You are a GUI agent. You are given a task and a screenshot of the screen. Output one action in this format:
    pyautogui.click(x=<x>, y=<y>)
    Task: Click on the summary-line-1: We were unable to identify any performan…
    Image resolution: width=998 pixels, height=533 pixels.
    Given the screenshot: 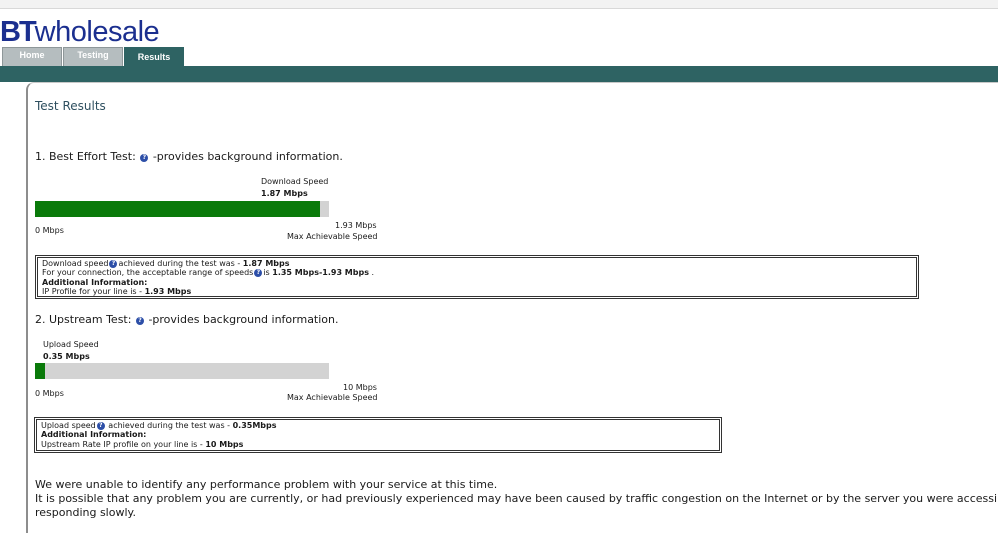 What is the action you would take?
    pyautogui.click(x=266, y=484)
    